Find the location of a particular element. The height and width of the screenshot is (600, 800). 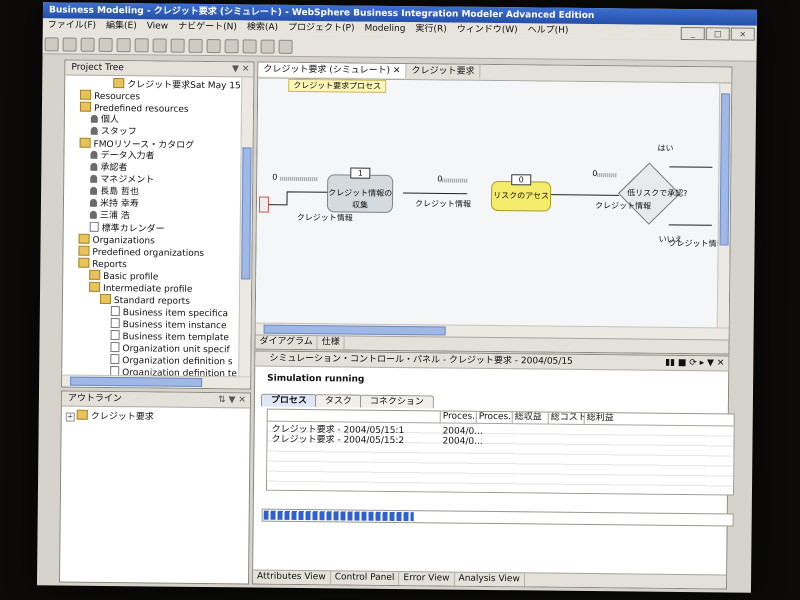

zoom-icon is located at coordinates (195, 45).